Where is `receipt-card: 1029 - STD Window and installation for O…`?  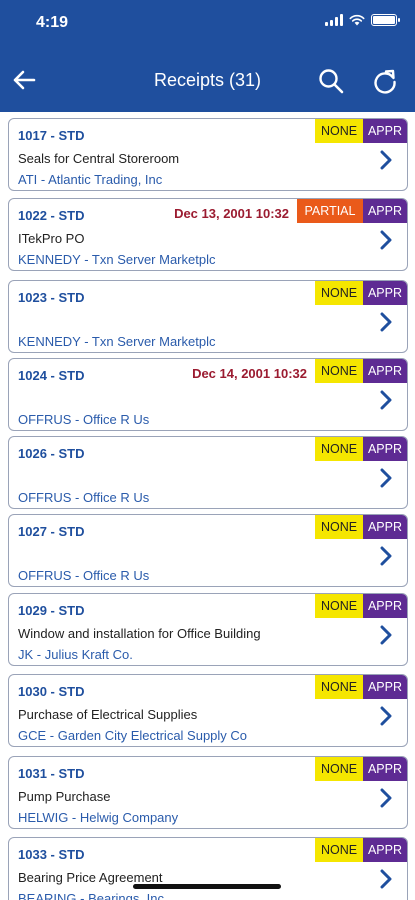 receipt-card: 1029 - STD Window and installation for O… is located at coordinates (208, 629).